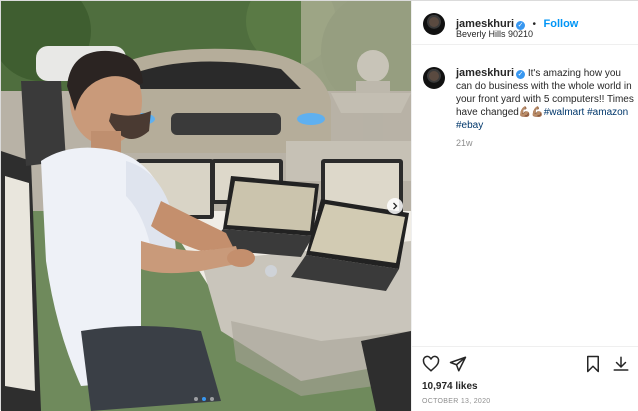  Describe the element at coordinates (561, 24) in the screenshot. I see `follow-button: Follow` at that location.